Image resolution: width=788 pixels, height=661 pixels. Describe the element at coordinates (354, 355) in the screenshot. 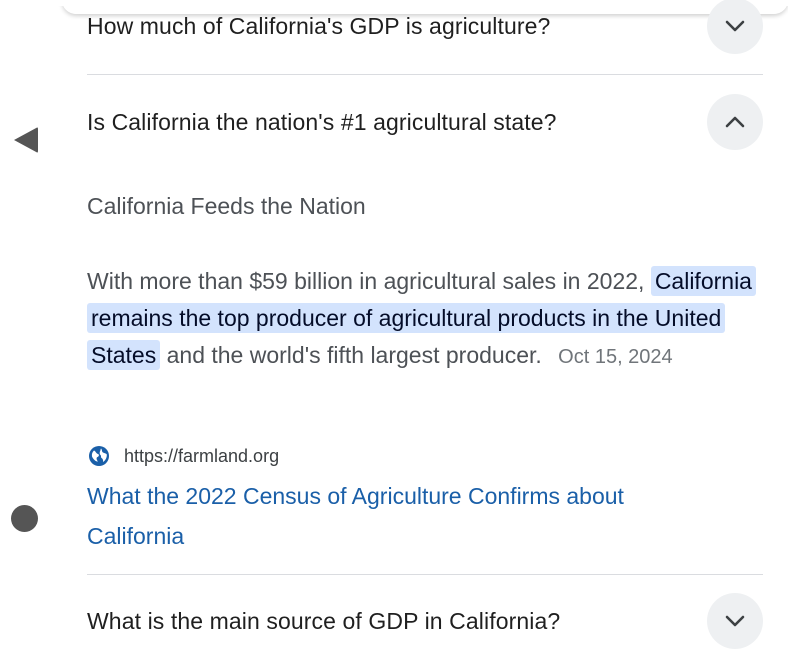

I see `answer-suffix: and the world's fifth largest producer.` at that location.